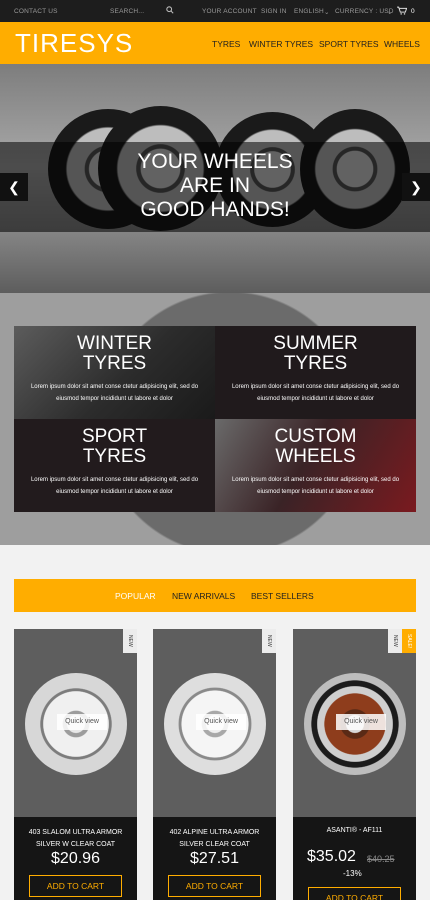  What do you see at coordinates (402, 11) in the screenshot?
I see `cart-icon` at bounding box center [402, 11].